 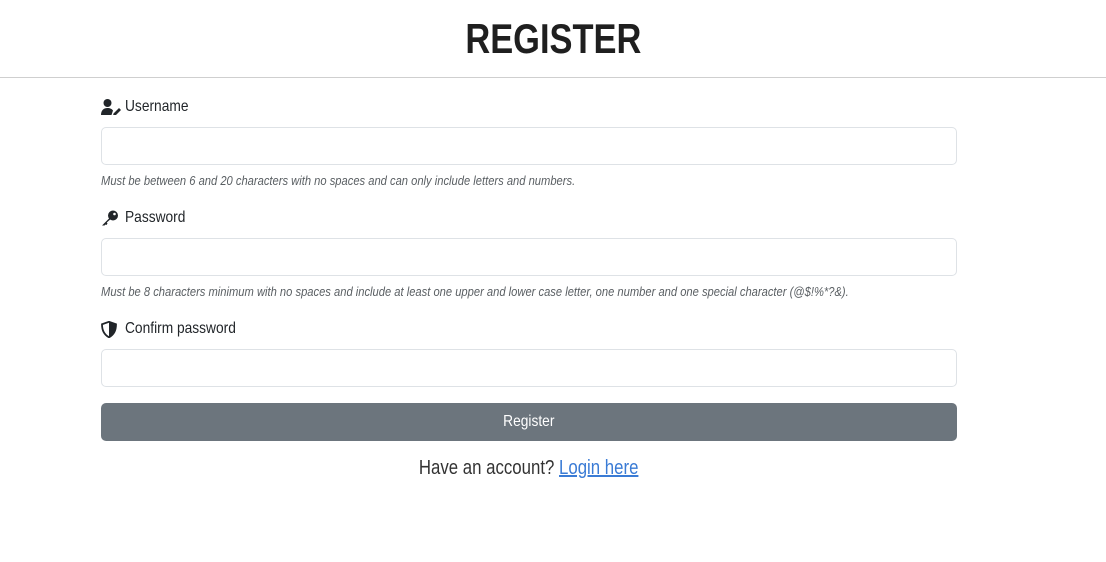 I want to click on confirm-password-group: Confirm password, so click(x=177, y=329).